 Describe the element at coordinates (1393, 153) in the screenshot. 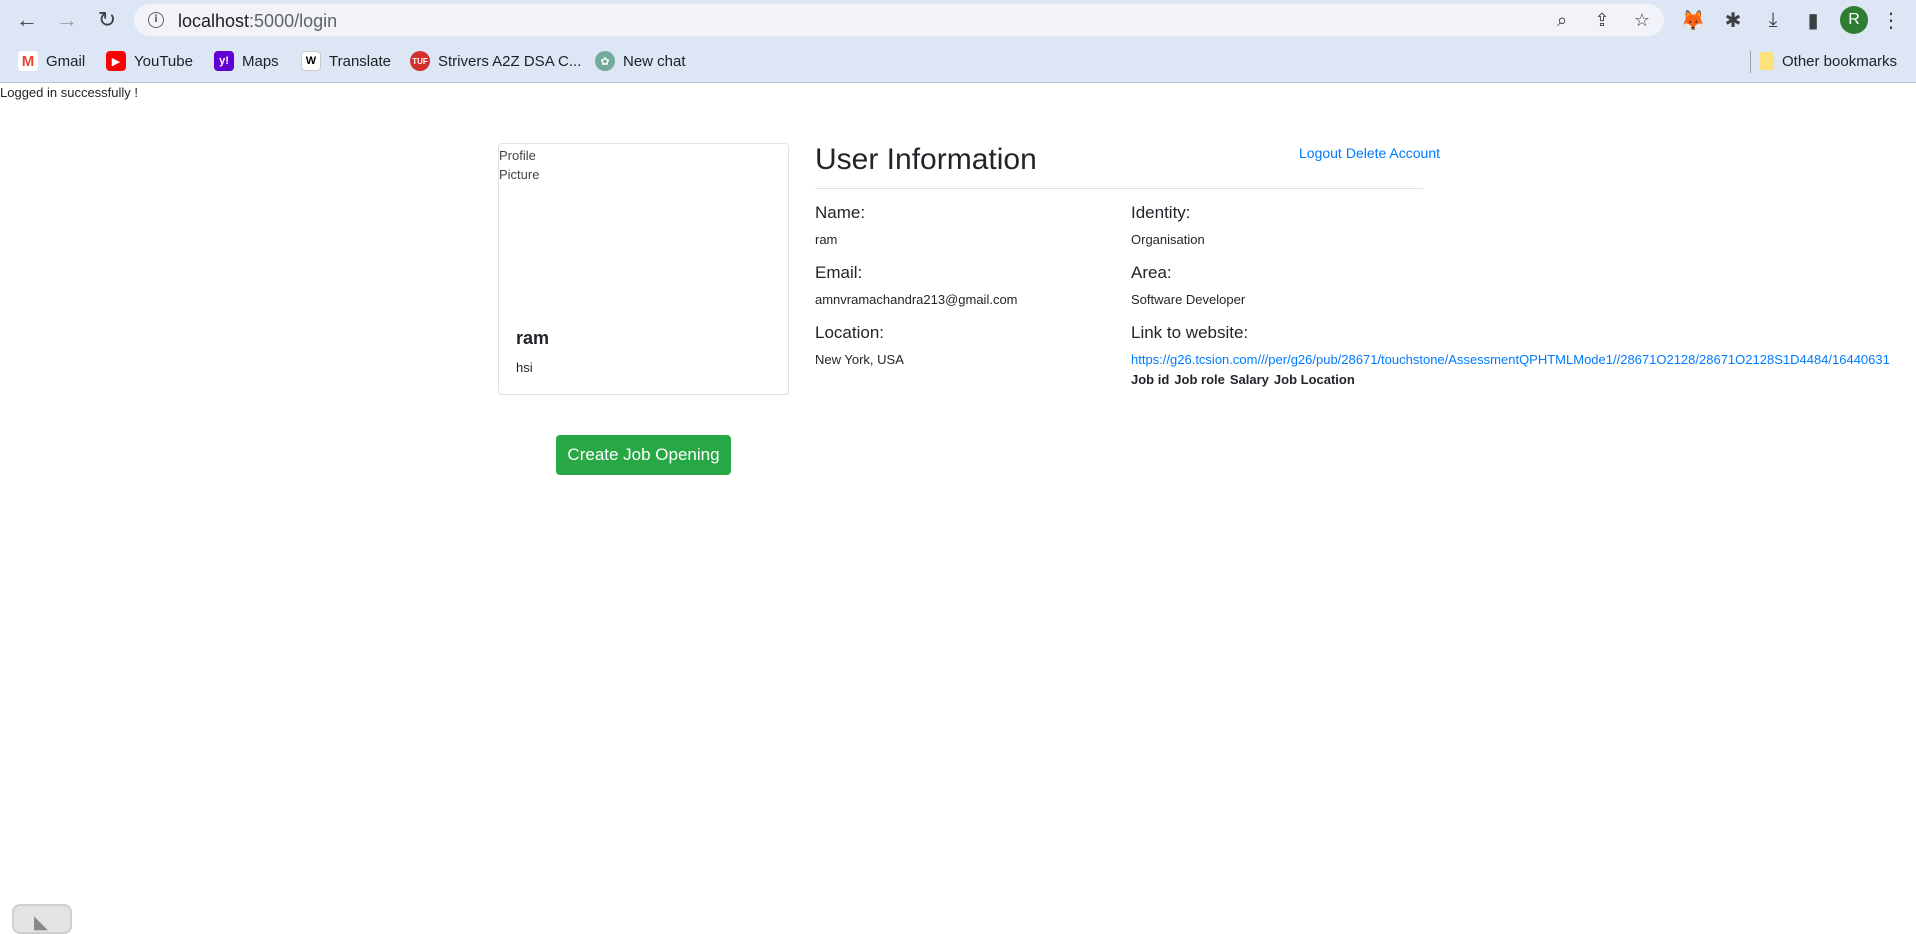

I see `delete-account-link: Delete Account` at that location.